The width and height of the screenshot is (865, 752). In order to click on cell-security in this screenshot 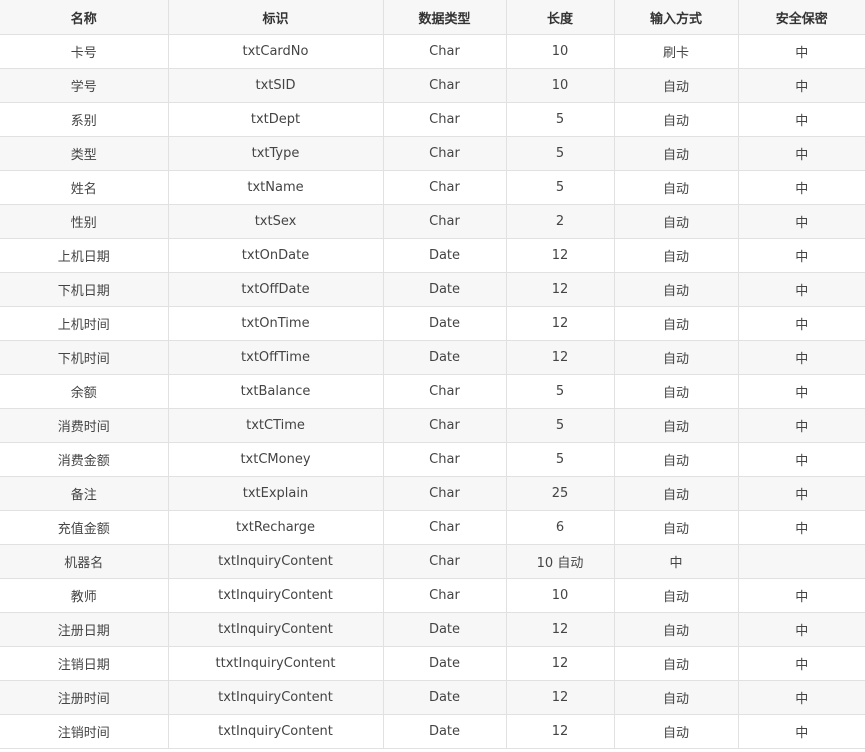, I will do `click(801, 561)`.